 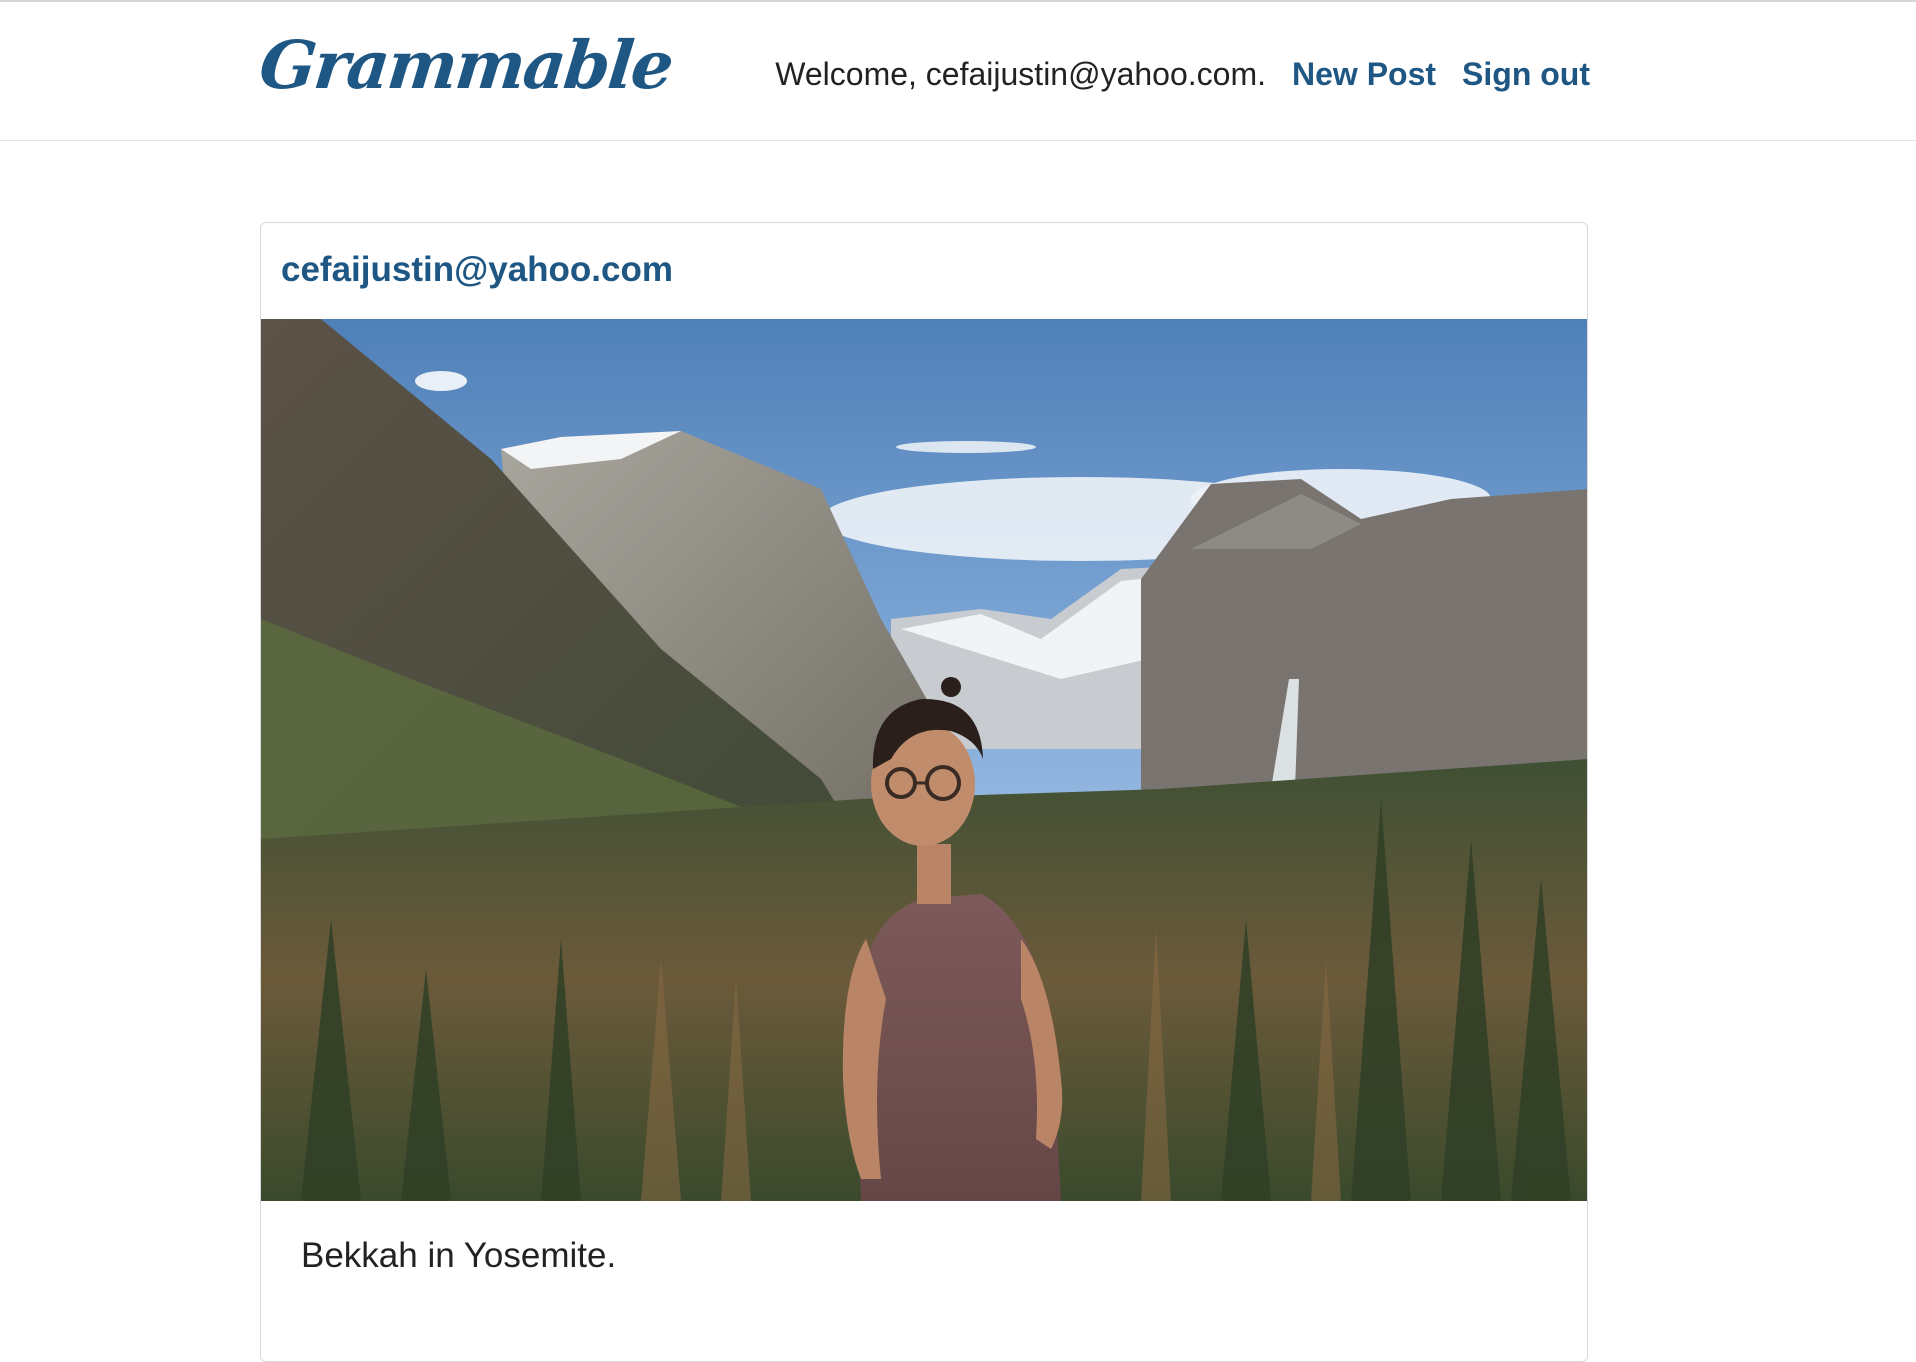 What do you see at coordinates (1364, 74) in the screenshot?
I see `new-post-link: New Post` at bounding box center [1364, 74].